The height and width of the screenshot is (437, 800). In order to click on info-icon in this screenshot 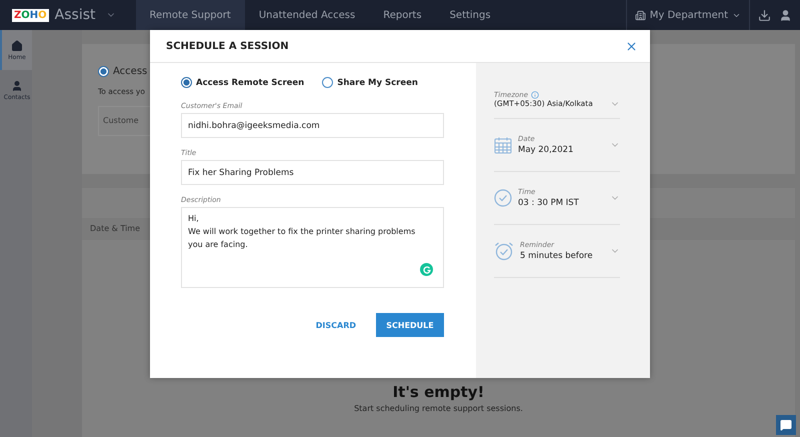, I will do `click(535, 94)`.